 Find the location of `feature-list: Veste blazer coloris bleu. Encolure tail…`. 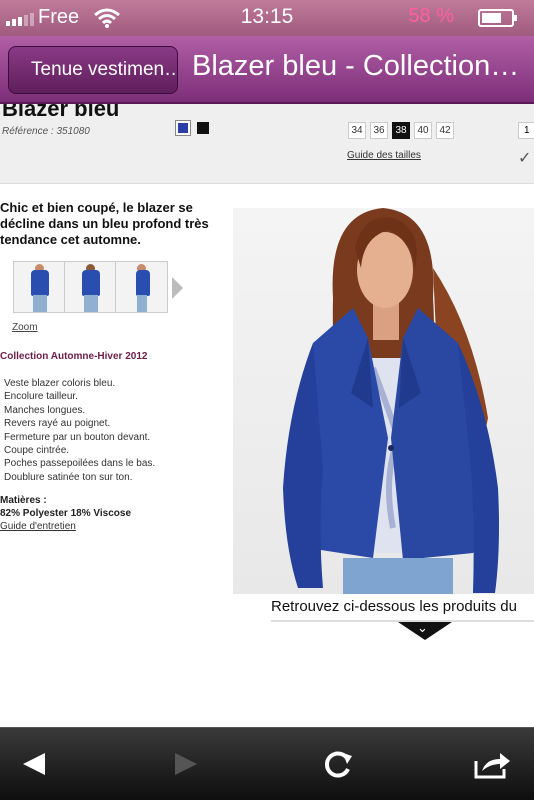

feature-list: Veste blazer coloris bleu. Encolure tail… is located at coordinates (79, 430).